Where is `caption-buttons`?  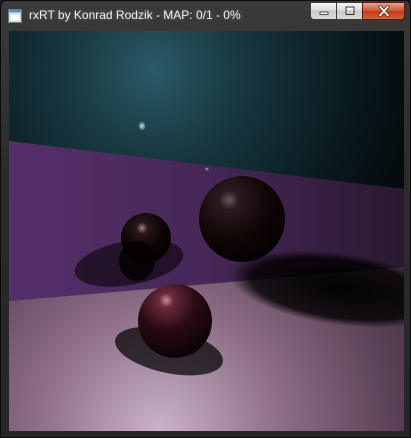 caption-buttons is located at coordinates (357, 11).